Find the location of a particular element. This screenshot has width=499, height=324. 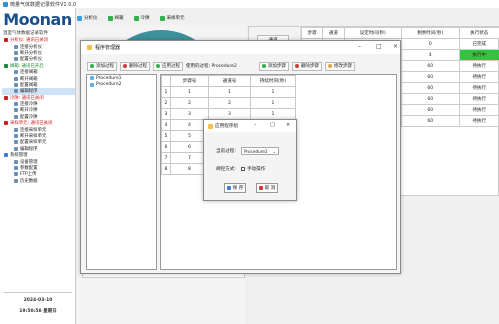

table-row: 3331 is located at coordinates (228, 114).